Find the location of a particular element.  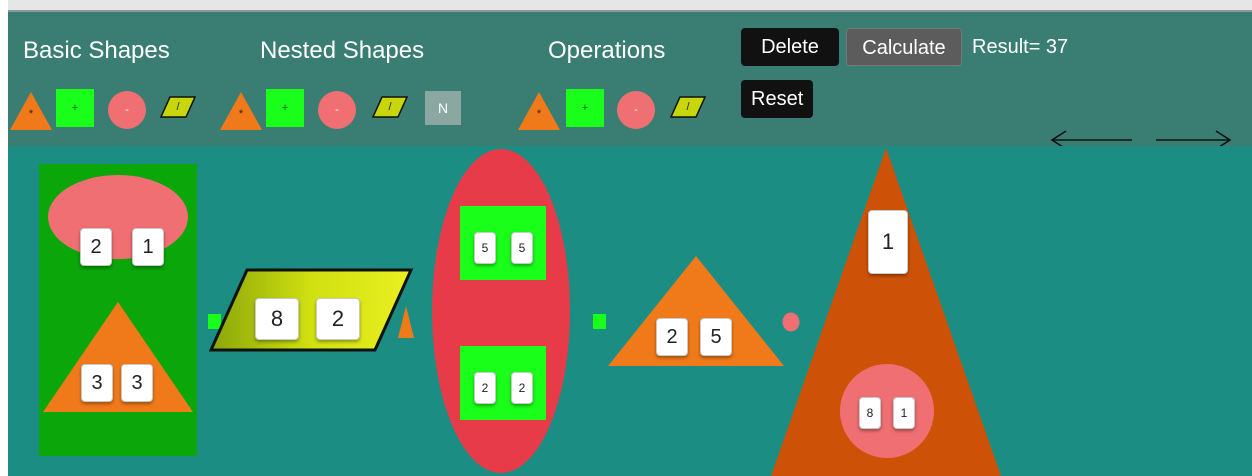

nested-square-tool: + is located at coordinates (285, 108).